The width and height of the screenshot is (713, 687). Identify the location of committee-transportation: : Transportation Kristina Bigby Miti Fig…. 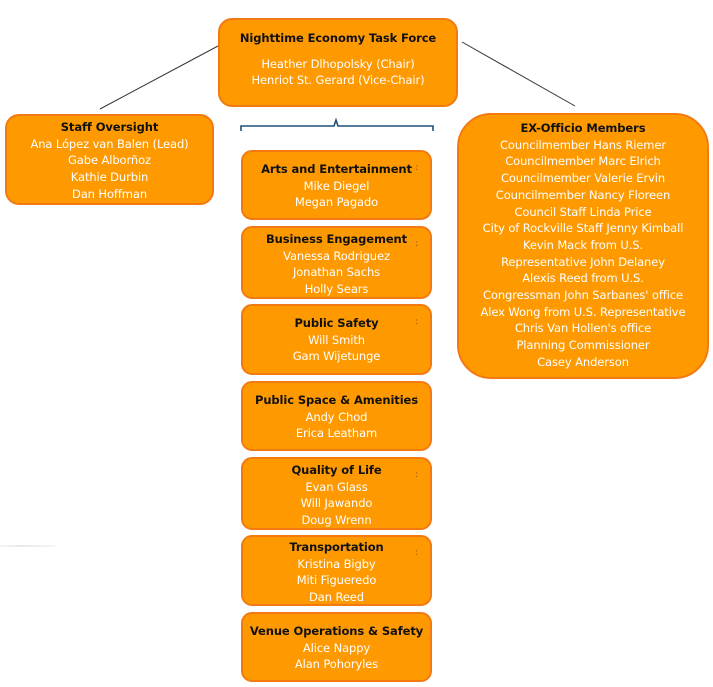
(336, 570).